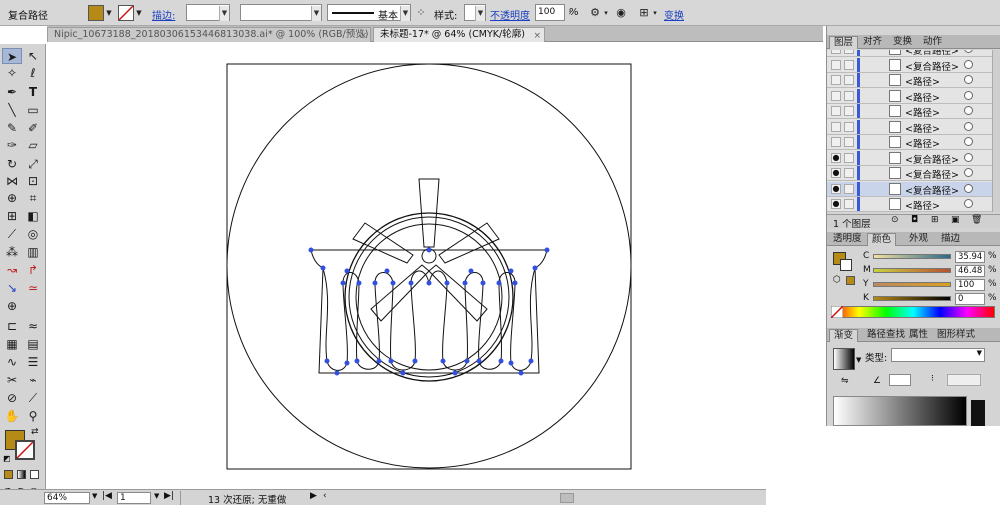 This screenshot has height=506, width=1000. What do you see at coordinates (932, 379) in the screenshot?
I see `aspect-ratio-icon: ⁝` at bounding box center [932, 379].